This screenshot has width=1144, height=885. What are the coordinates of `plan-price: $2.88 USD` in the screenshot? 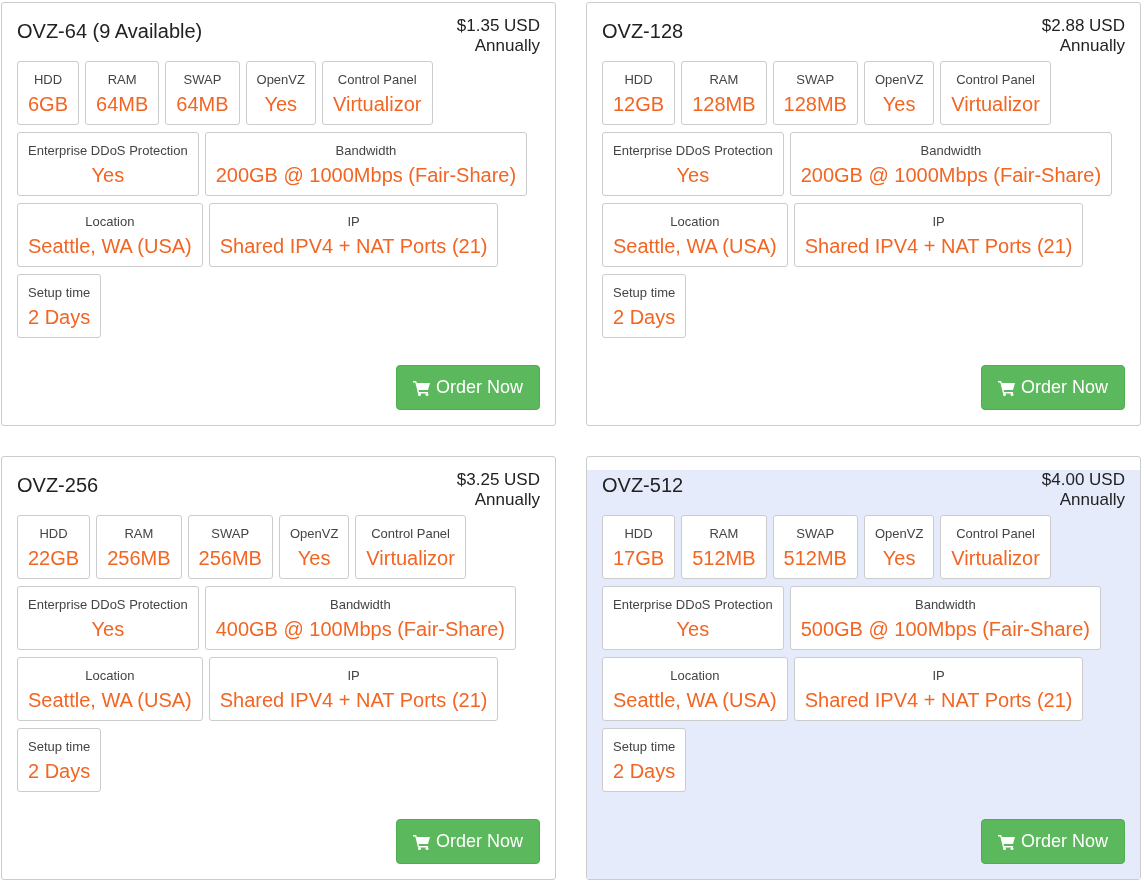 It's located at (1083, 26).